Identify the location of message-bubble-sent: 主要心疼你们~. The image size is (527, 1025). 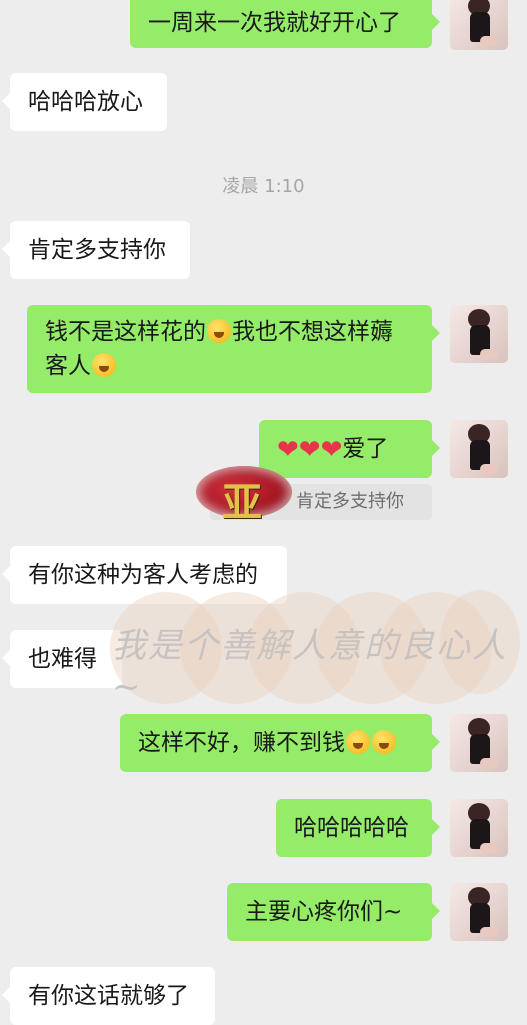
(333, 912).